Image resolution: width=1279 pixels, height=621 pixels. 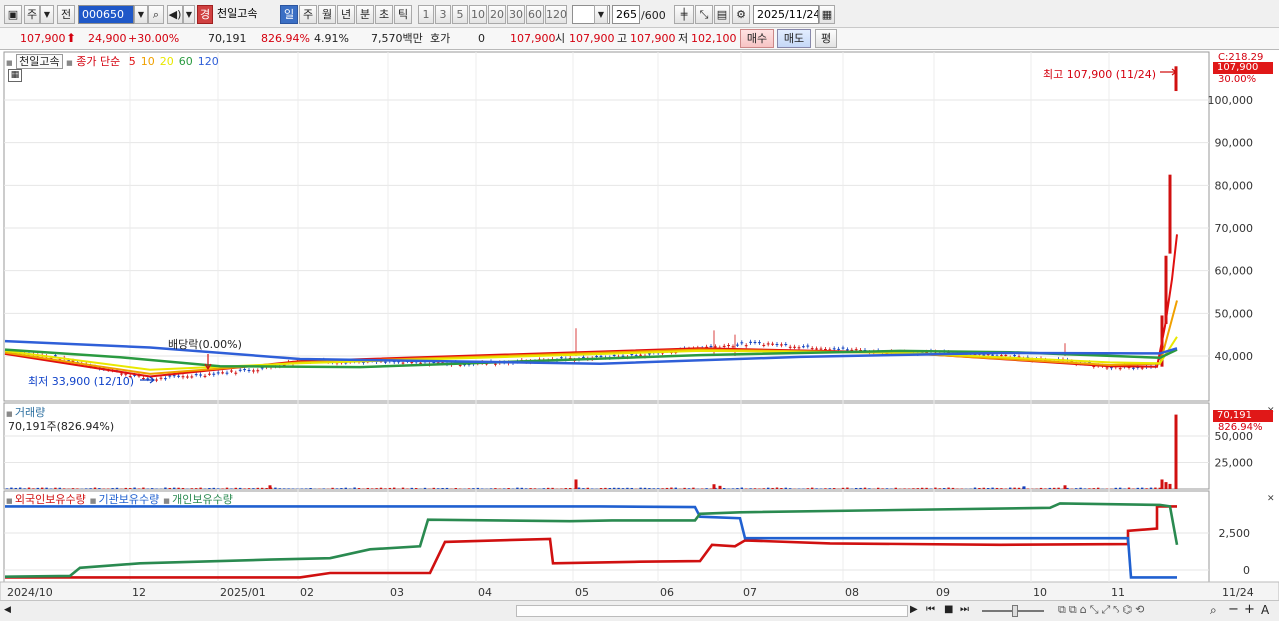 I want to click on line-tool-icon: ⤡, so click(x=704, y=14).